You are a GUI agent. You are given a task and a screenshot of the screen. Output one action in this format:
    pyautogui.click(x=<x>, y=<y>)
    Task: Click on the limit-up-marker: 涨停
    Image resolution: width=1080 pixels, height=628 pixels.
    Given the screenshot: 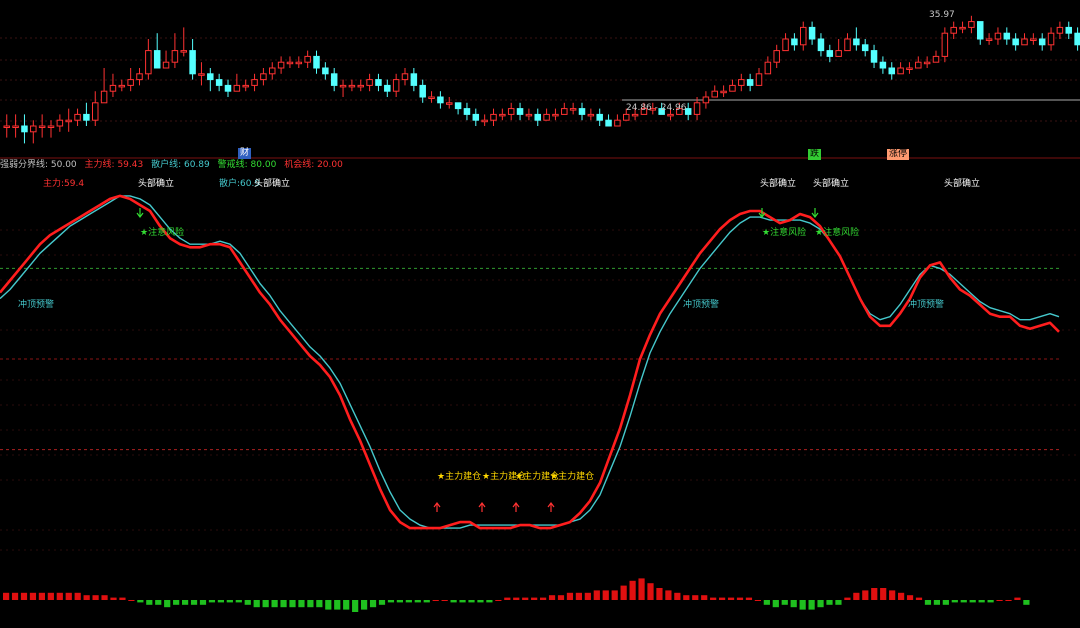 What is the action you would take?
    pyautogui.click(x=898, y=154)
    